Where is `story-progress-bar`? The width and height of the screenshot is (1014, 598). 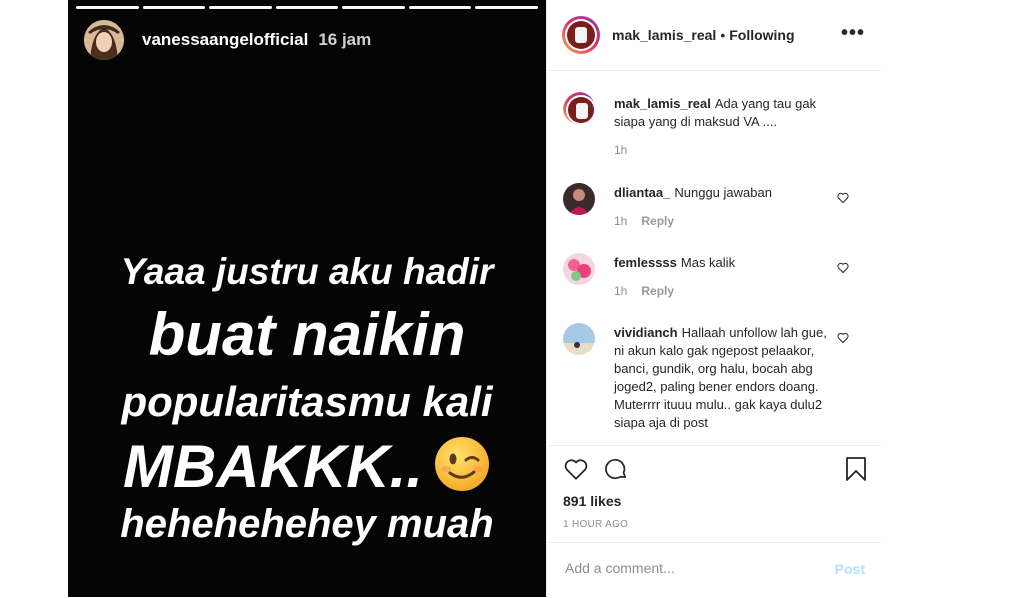
story-progress-bar is located at coordinates (307, 7).